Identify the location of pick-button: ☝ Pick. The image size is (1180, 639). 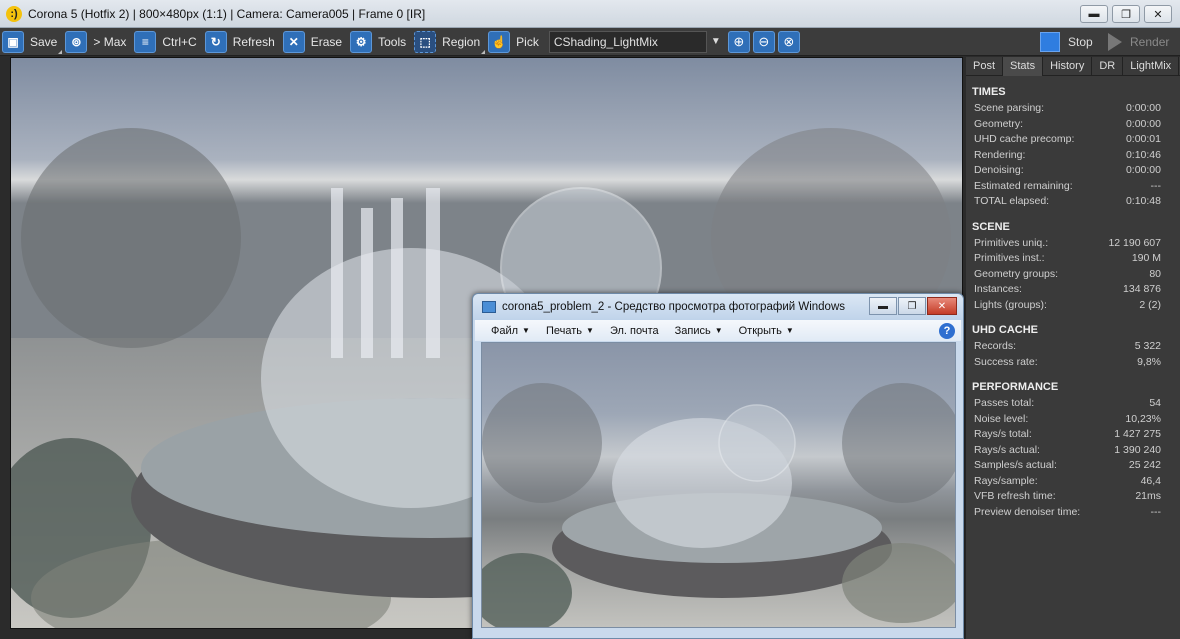
(516, 42).